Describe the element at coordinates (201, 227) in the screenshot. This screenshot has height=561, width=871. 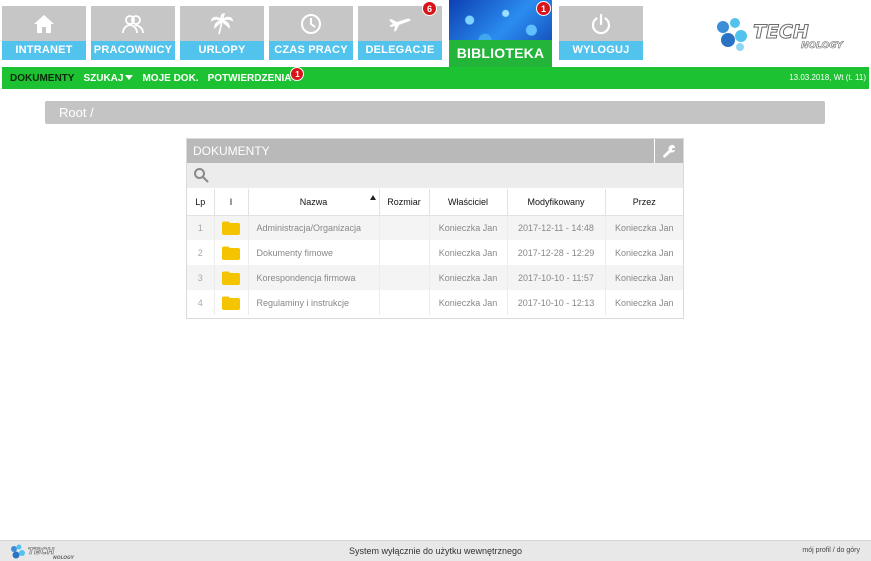
I see `row-lp: 1` at that location.